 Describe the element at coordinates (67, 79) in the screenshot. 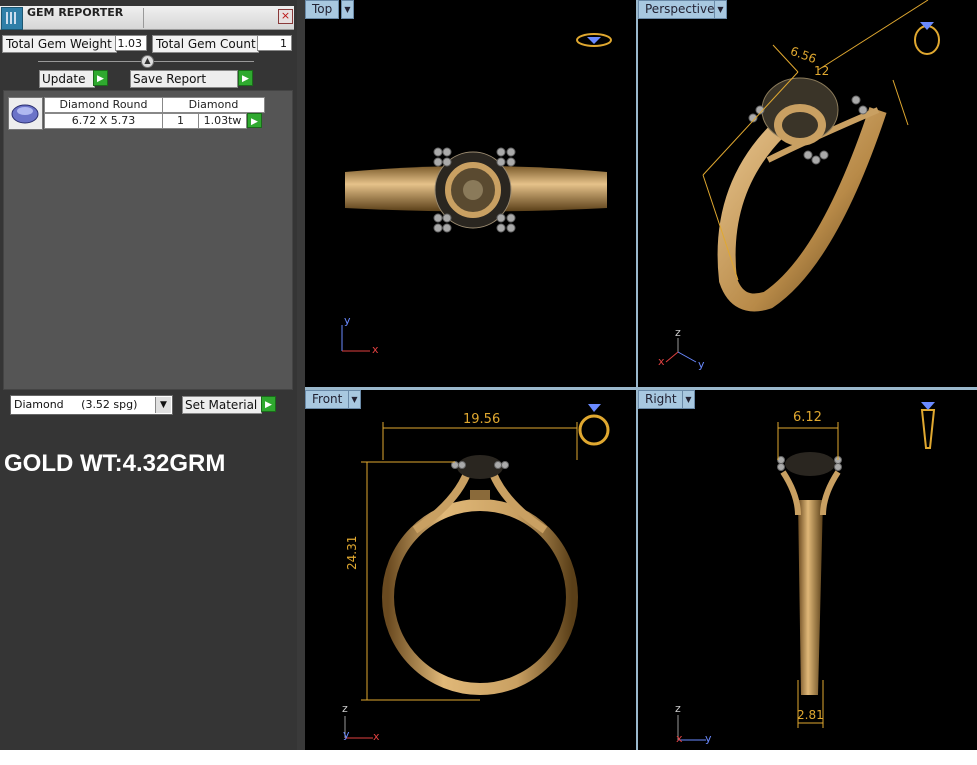

I see `update-button: Update` at that location.